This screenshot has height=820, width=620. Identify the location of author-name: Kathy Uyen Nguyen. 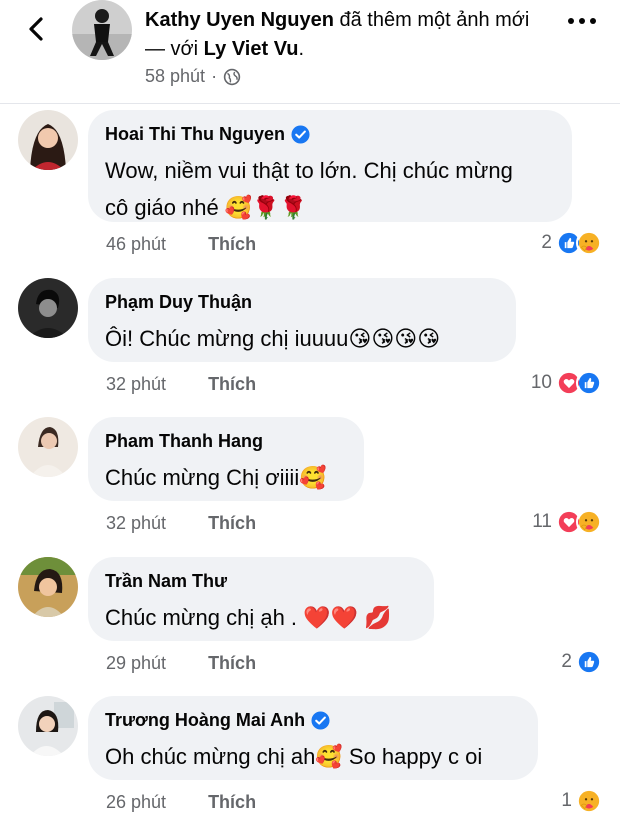
(239, 20).